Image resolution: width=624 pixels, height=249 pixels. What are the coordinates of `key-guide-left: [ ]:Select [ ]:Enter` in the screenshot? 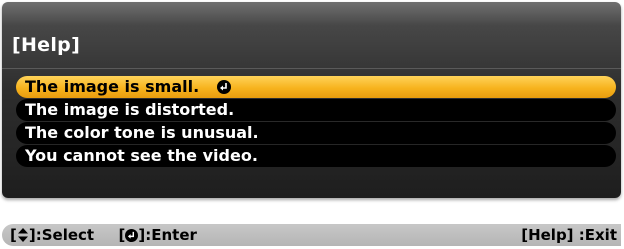 It's located at (103, 235).